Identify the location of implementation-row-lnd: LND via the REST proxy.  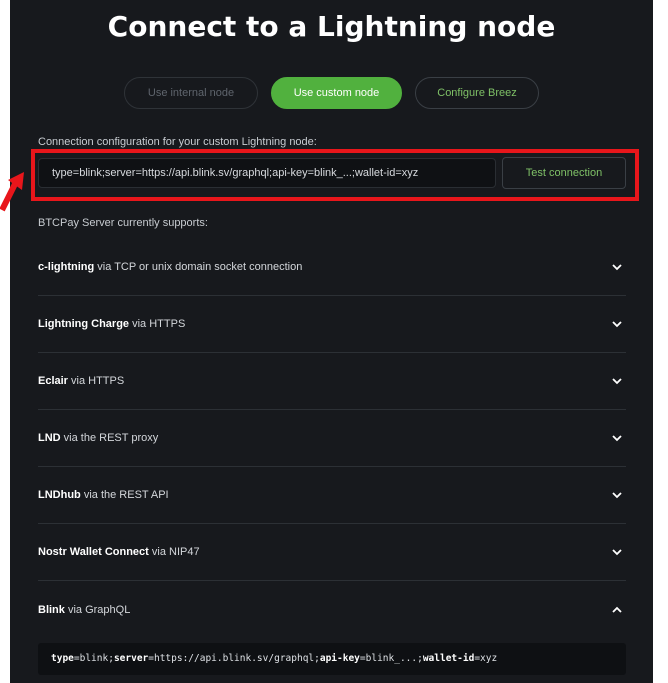
(332, 438).